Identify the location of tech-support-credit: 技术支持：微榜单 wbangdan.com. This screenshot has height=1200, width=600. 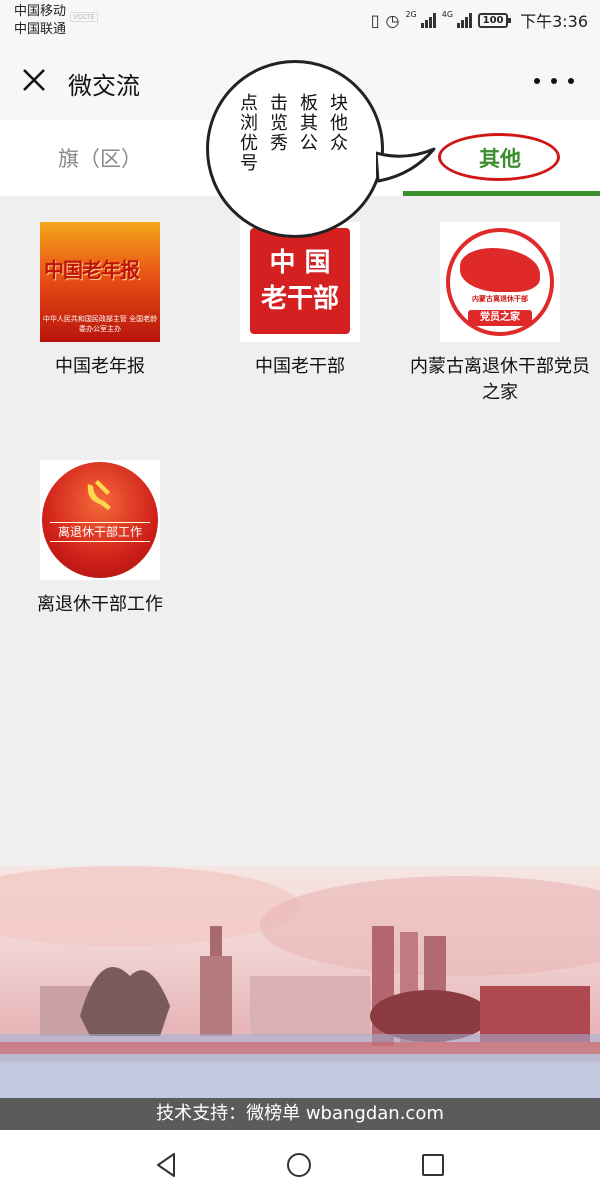
(300, 1114).